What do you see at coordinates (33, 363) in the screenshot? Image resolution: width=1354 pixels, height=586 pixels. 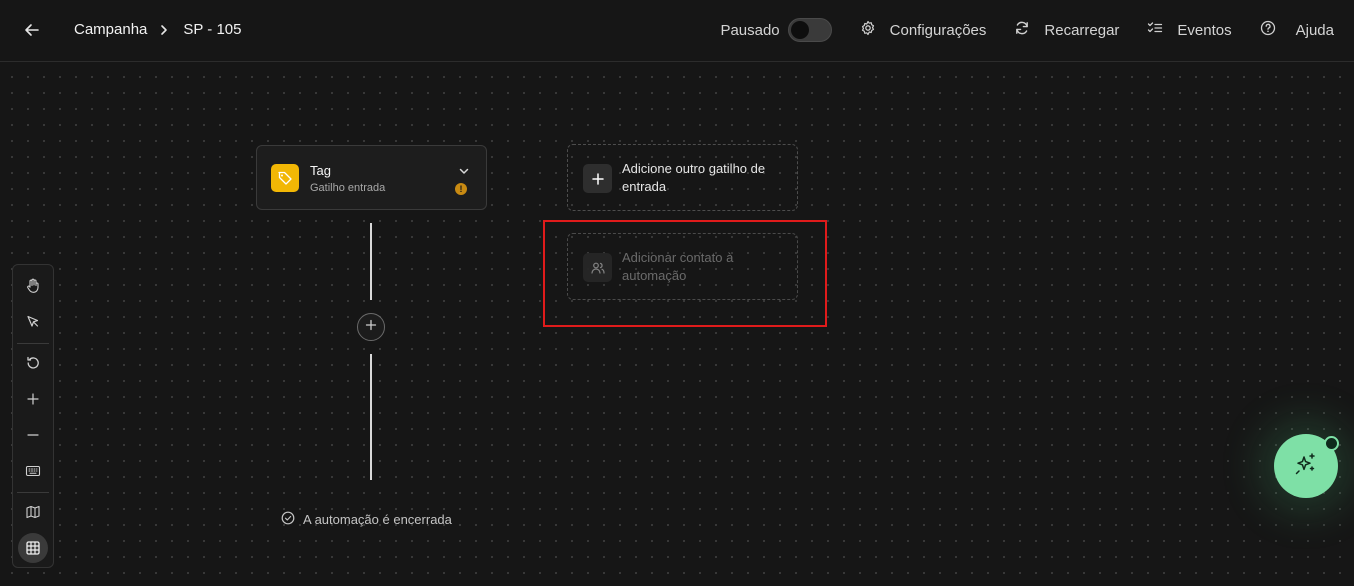 I see `undo-icon` at bounding box center [33, 363].